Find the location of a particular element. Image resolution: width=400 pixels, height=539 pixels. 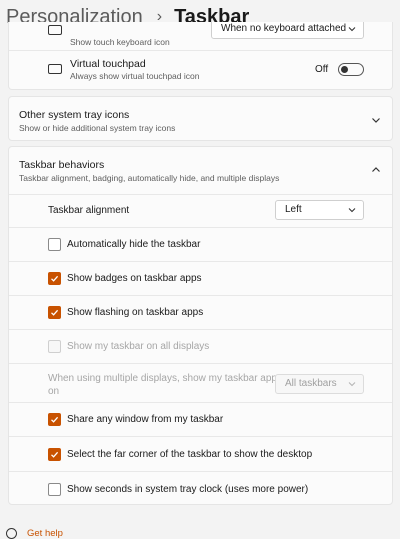

auto-hide-checkbox is located at coordinates (54, 244).